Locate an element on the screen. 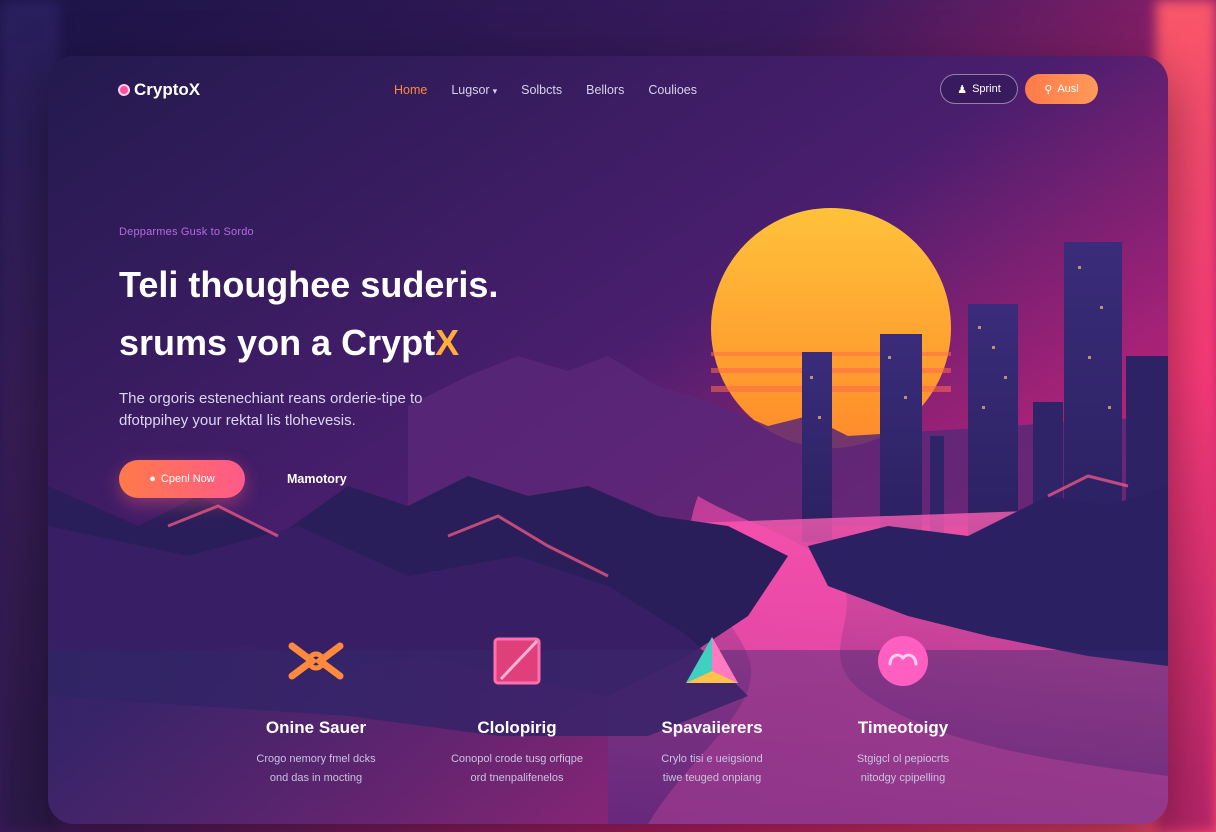  hero-headline-line2: srums yon a CryptX is located at coordinates (349, 343).